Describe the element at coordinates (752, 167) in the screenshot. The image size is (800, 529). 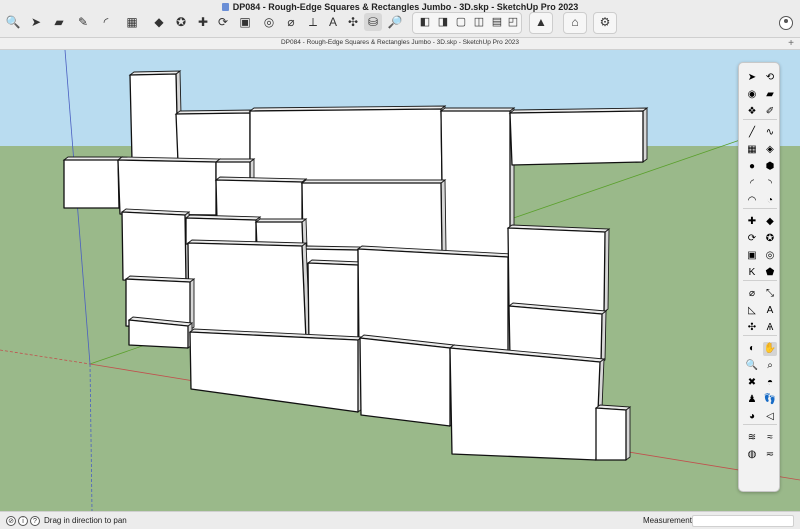
I see `circle-icon: ●` at that location.